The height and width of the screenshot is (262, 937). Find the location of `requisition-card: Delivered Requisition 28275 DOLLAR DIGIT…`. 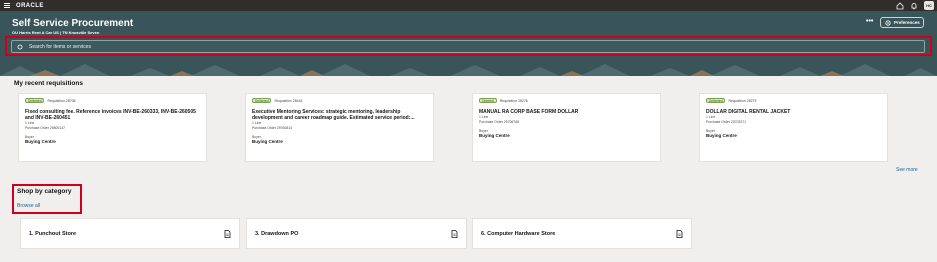

requisition-card: Delivered Requisition 28275 DOLLAR DIGIT… is located at coordinates (793, 127).